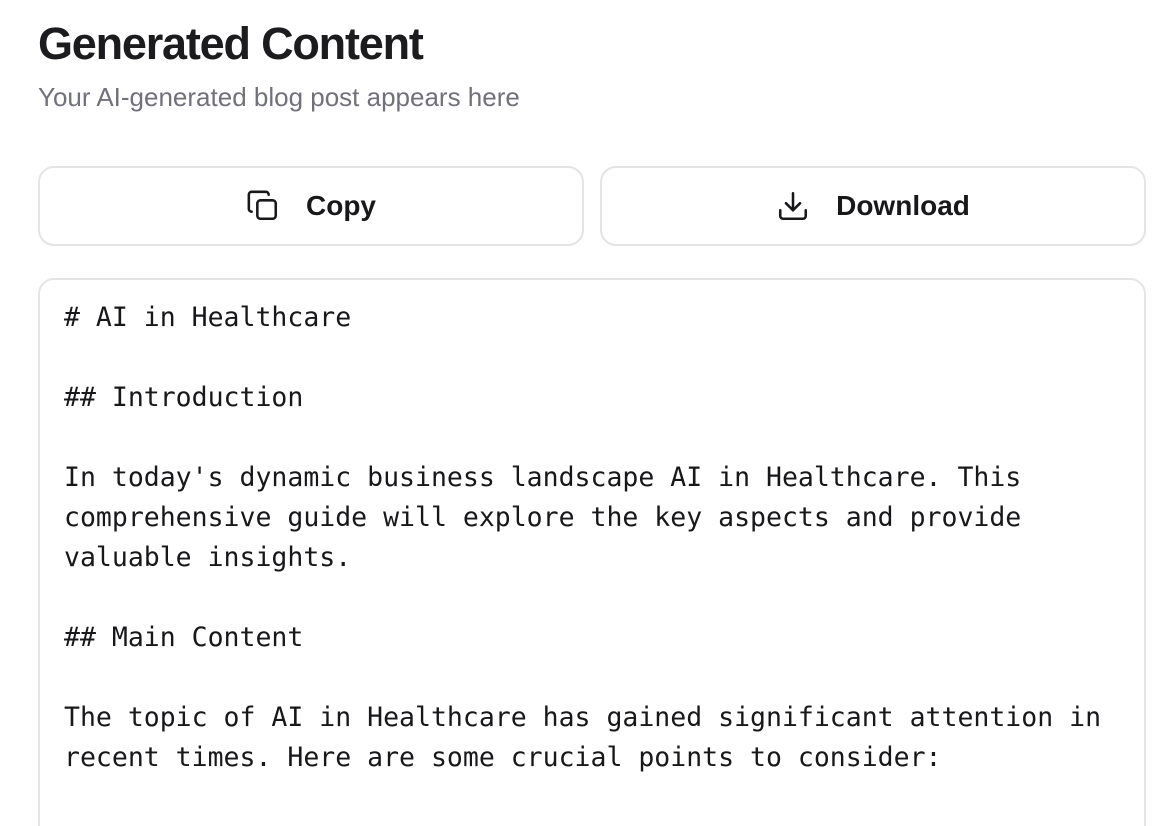 The image size is (1160, 826). Describe the element at coordinates (231, 43) in the screenshot. I see `page-title: Generated Content` at that location.